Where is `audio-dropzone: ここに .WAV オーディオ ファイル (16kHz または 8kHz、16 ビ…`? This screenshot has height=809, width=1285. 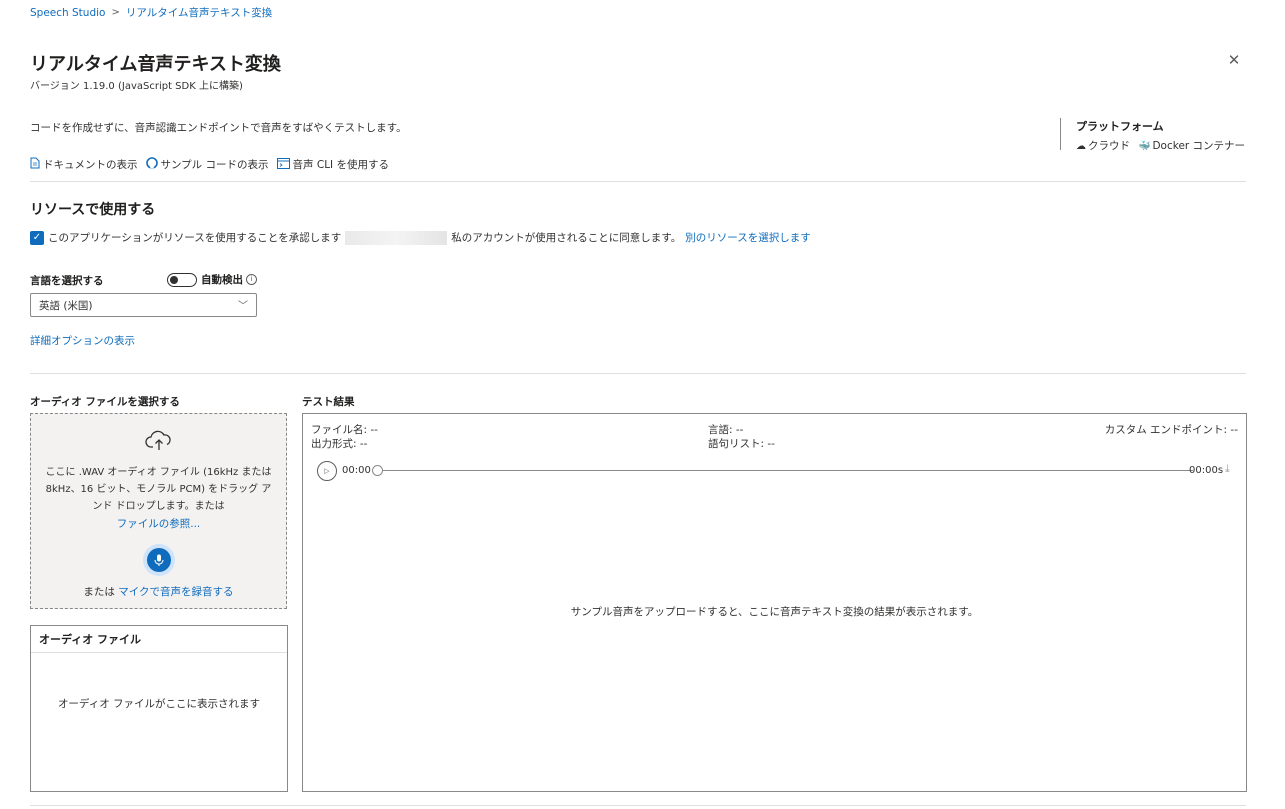 audio-dropzone: ここに .WAV オーディオ ファイル (16kHz または 8kHz、16 ビ… is located at coordinates (158, 511).